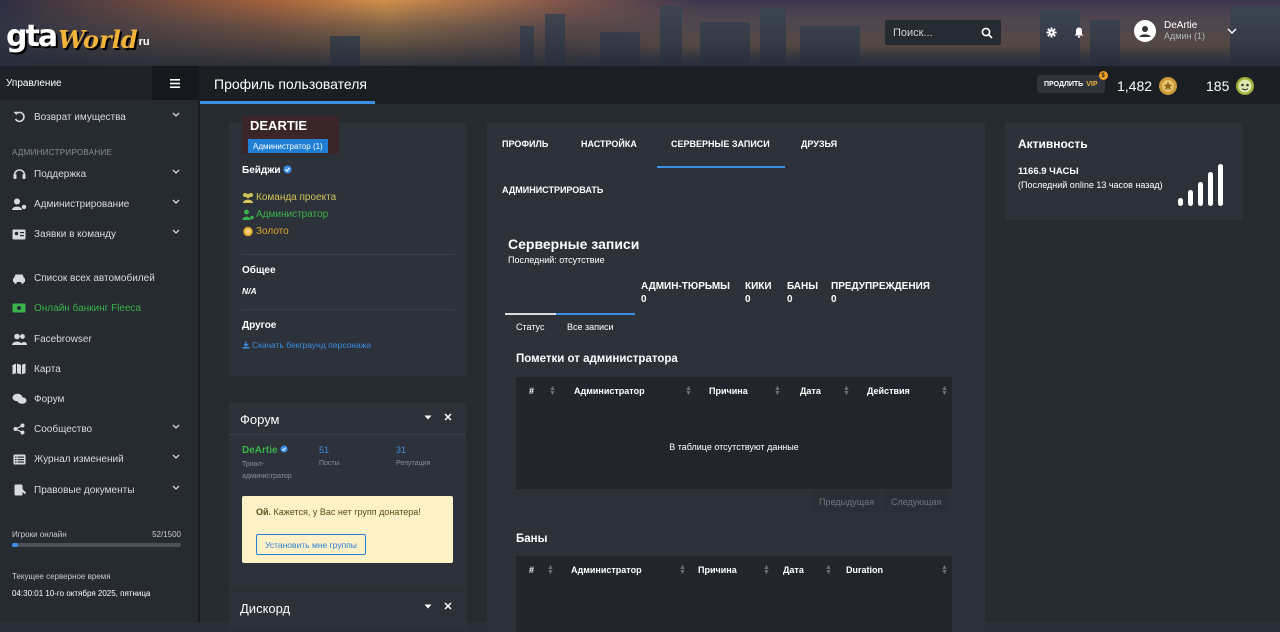 This screenshot has height=632, width=1280. I want to click on extend-vip-button: ПРОДЛИТЬ VIP $, so click(1072, 82).